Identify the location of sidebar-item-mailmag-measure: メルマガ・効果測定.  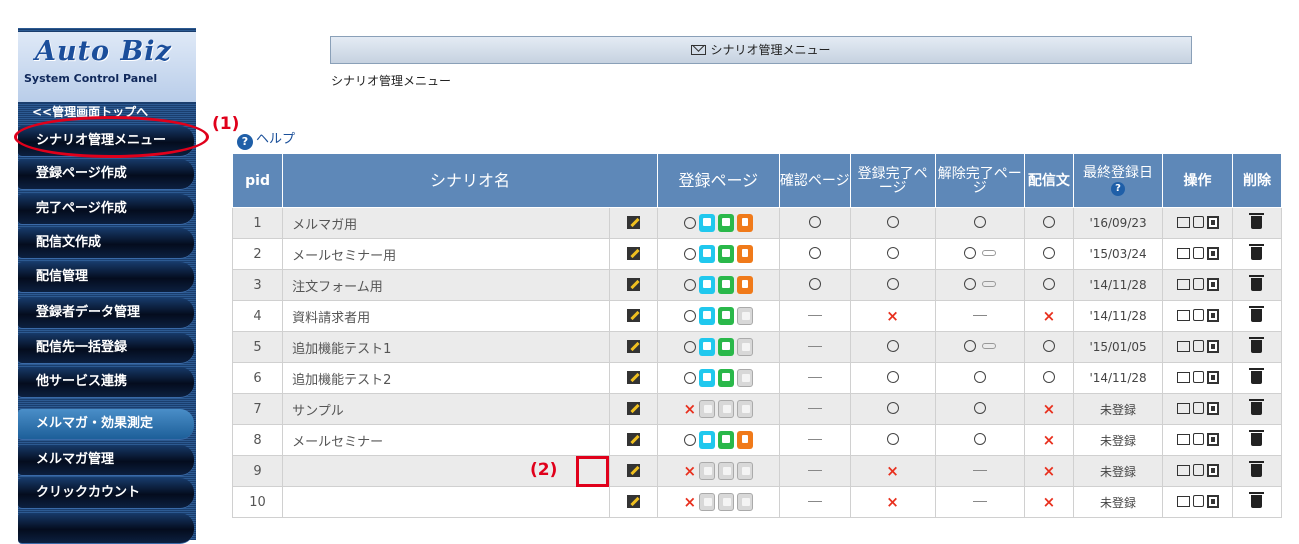
(106, 424).